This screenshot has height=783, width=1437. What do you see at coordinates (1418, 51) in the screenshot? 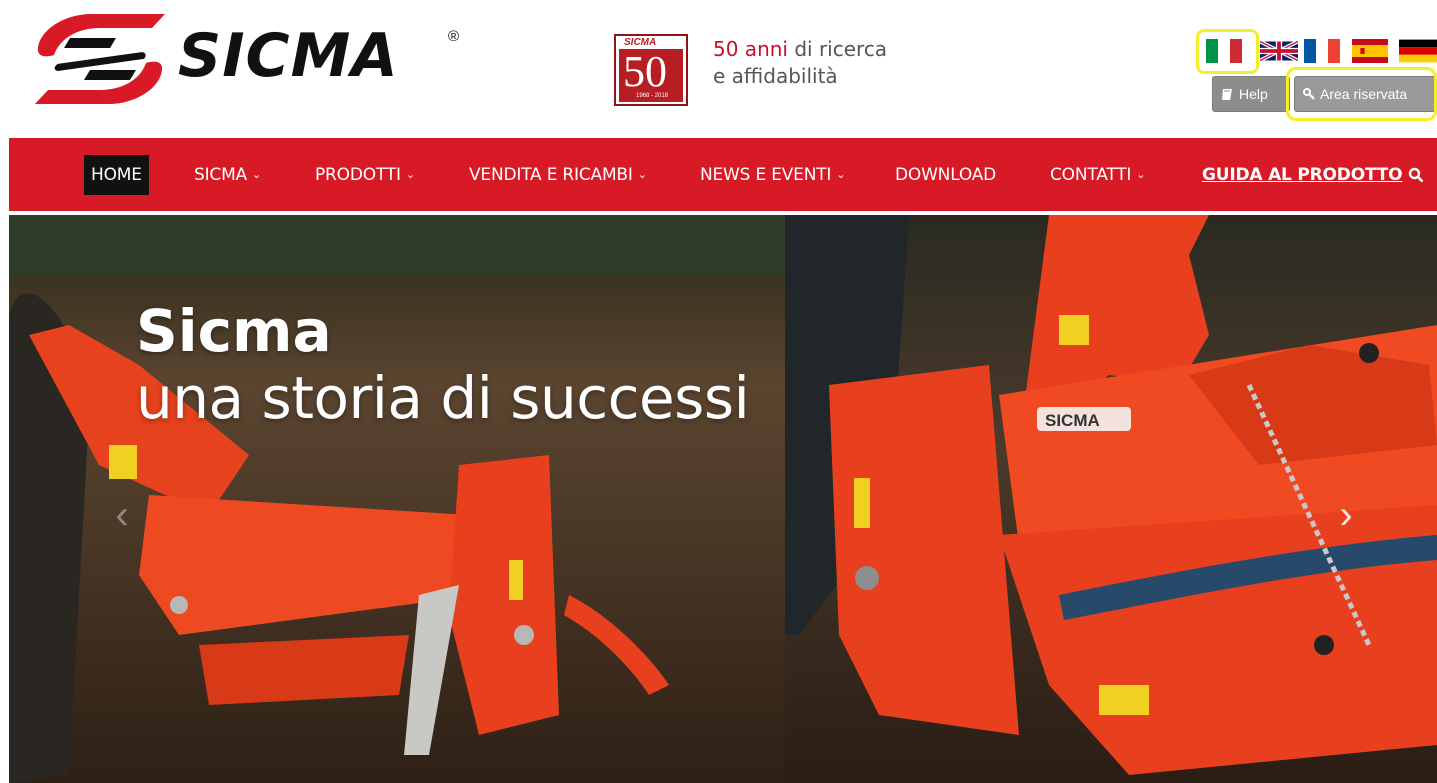
I see `flag-germany-icon` at bounding box center [1418, 51].